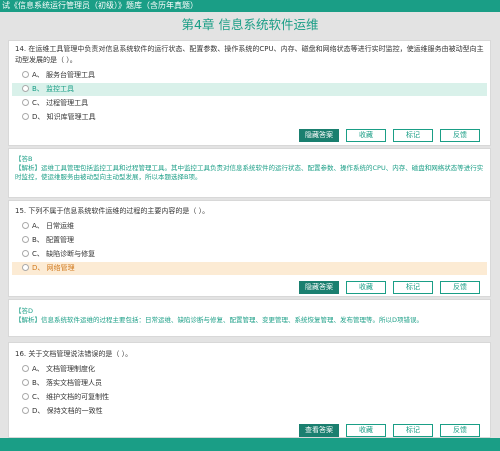  Describe the element at coordinates (249, 240) in the screenshot. I see `option-b: B、 配置管理` at that location.